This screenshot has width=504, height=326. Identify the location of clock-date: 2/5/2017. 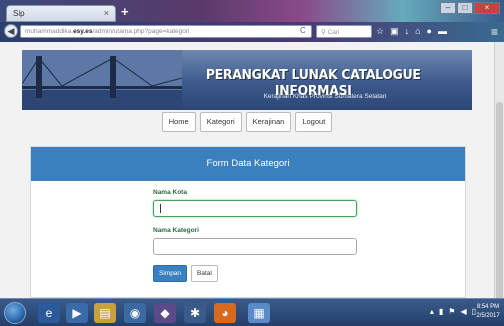
(488, 316).